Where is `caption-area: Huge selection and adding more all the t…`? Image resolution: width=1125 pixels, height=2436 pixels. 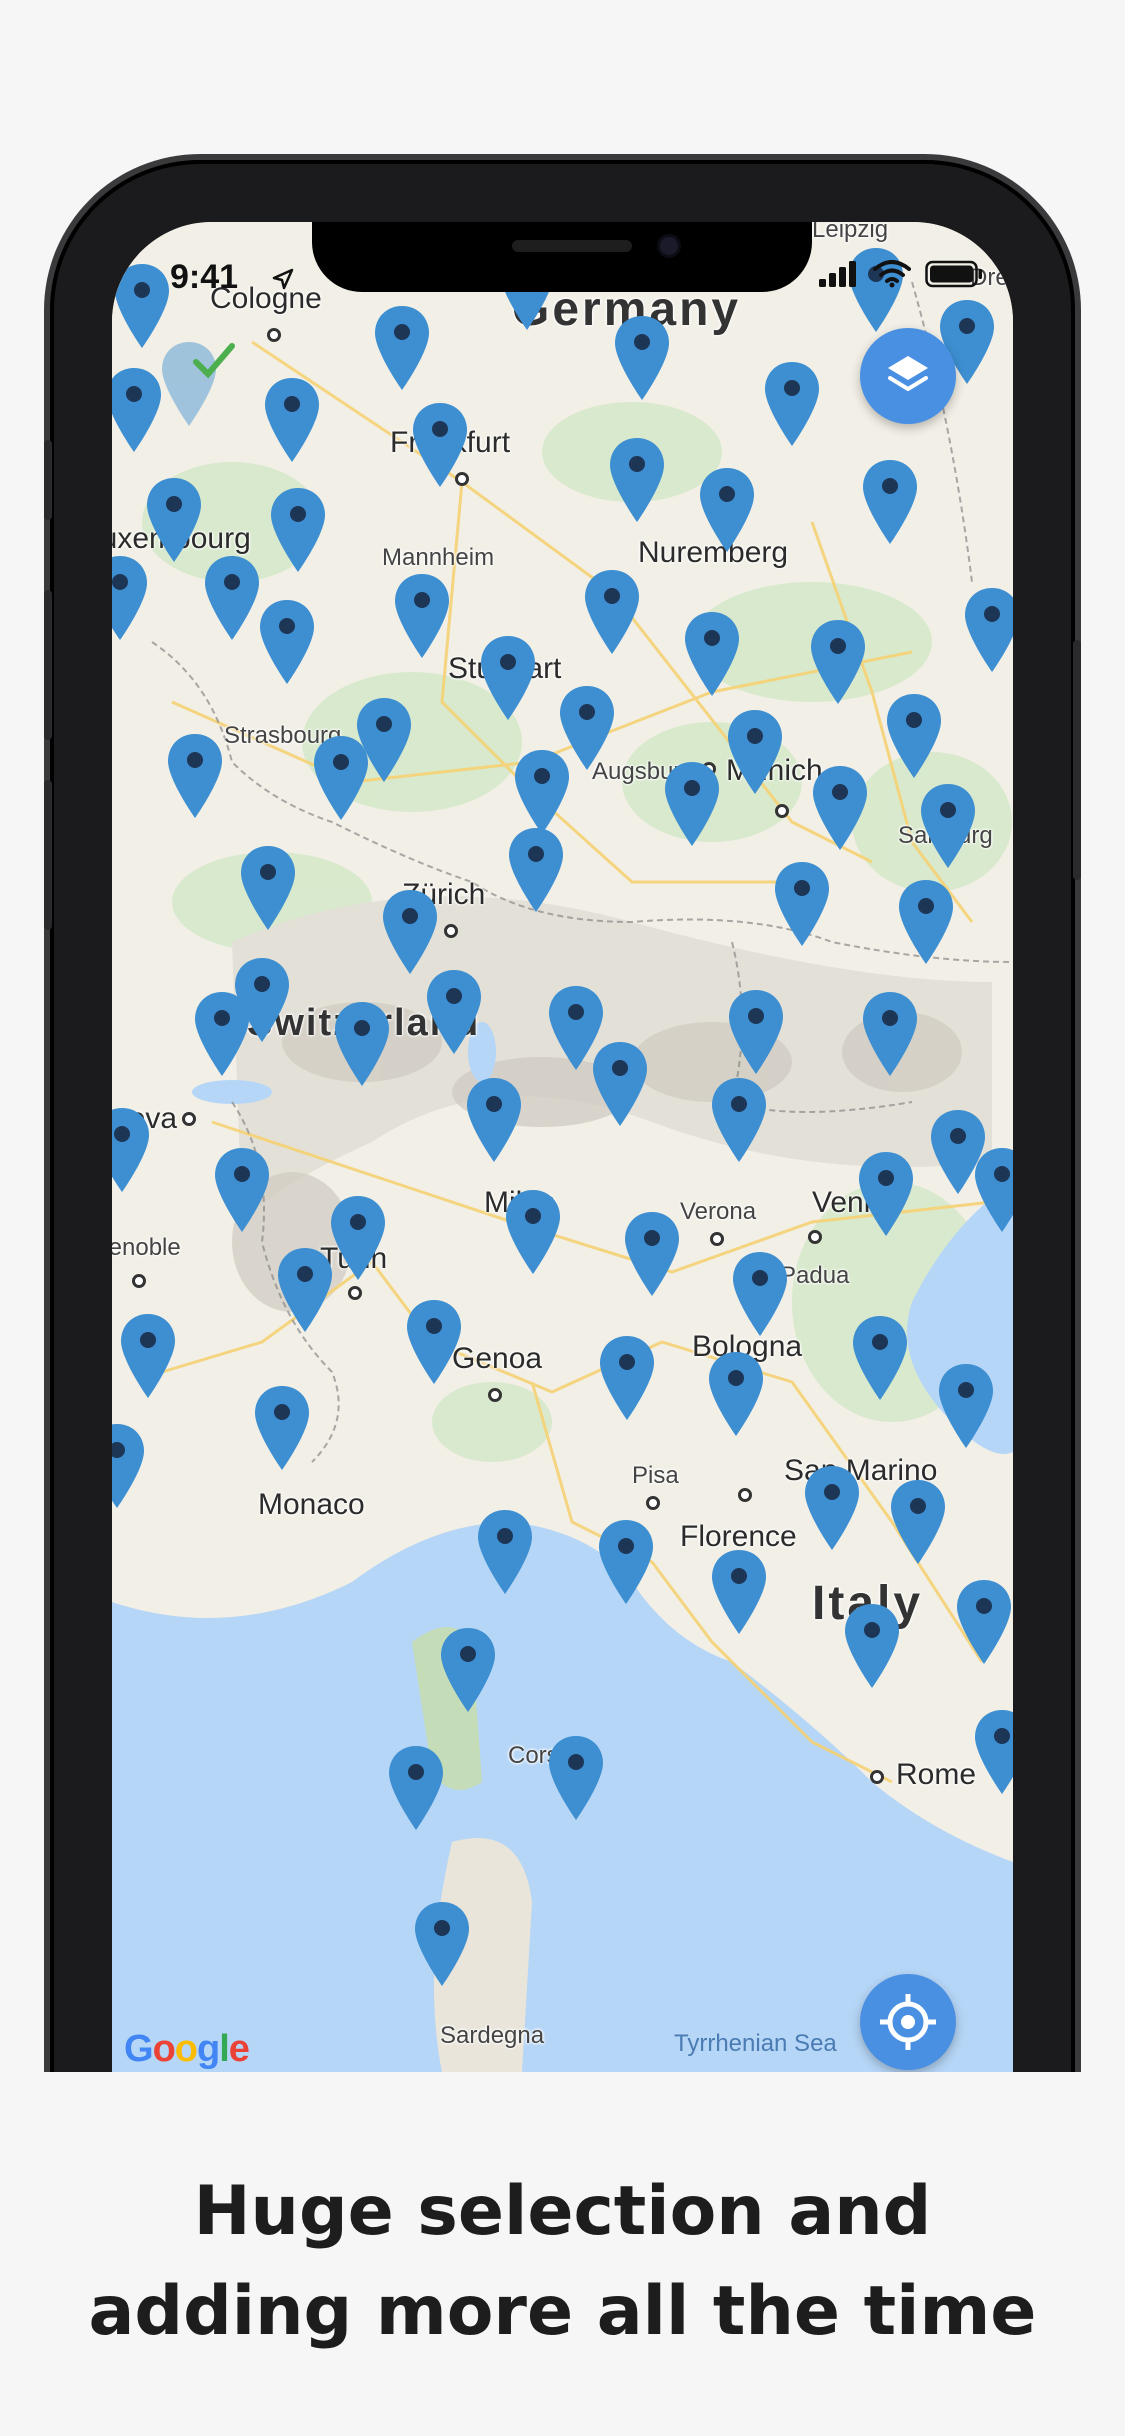
caption-area: Huge selection and adding more all the t… is located at coordinates (562, 2254).